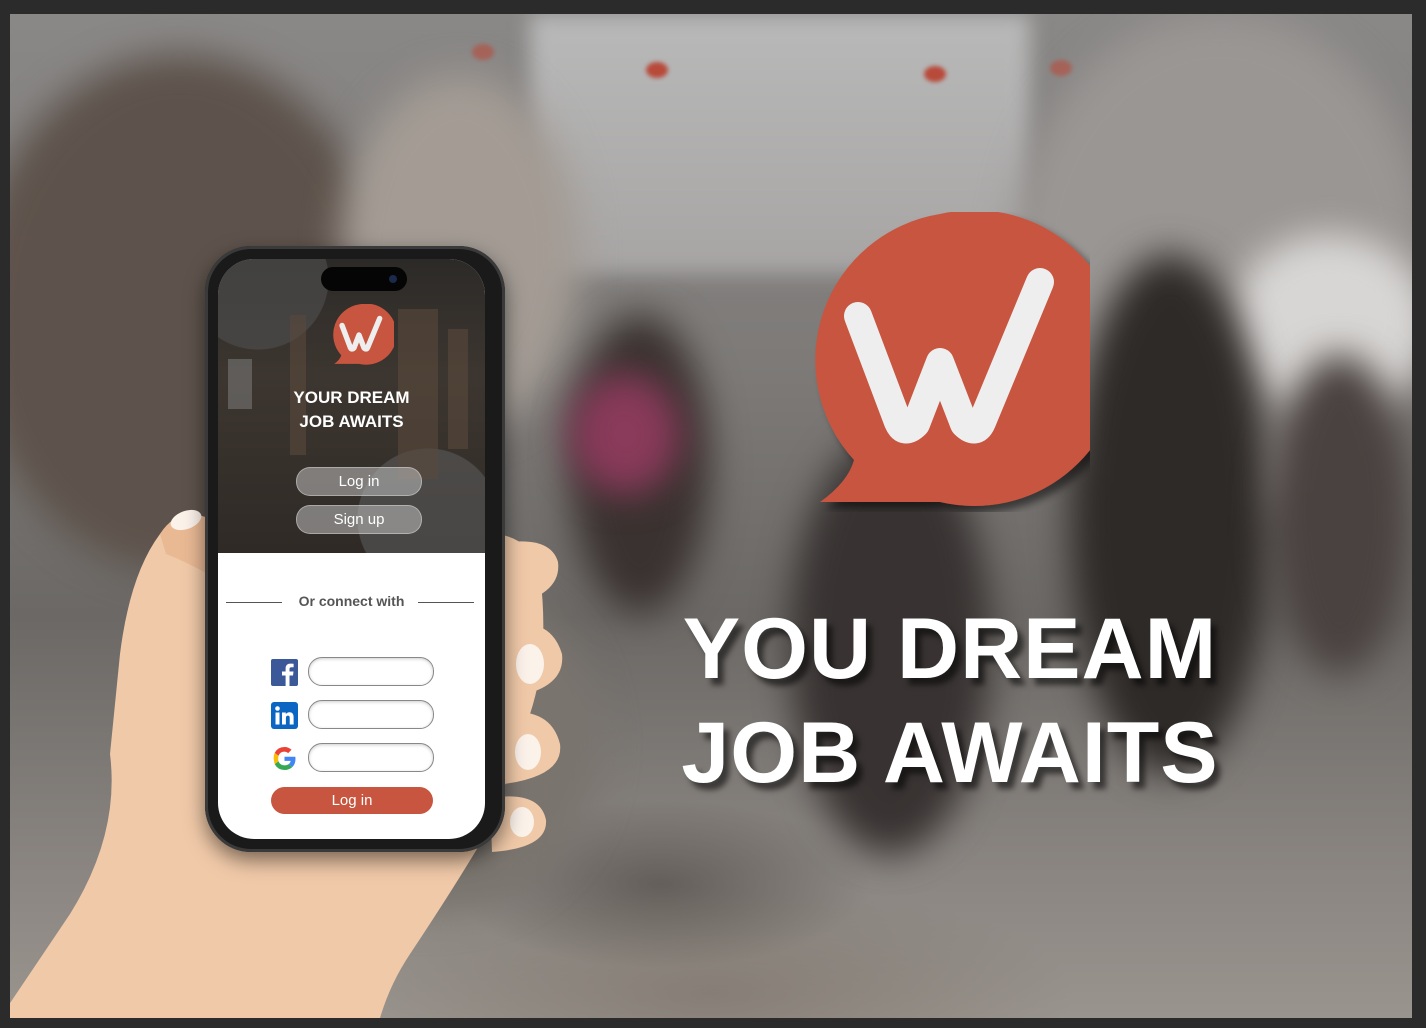 This screenshot has width=1426, height=1028. Describe the element at coordinates (950, 649) in the screenshot. I see `headline-line1: YOU DREAM` at that location.